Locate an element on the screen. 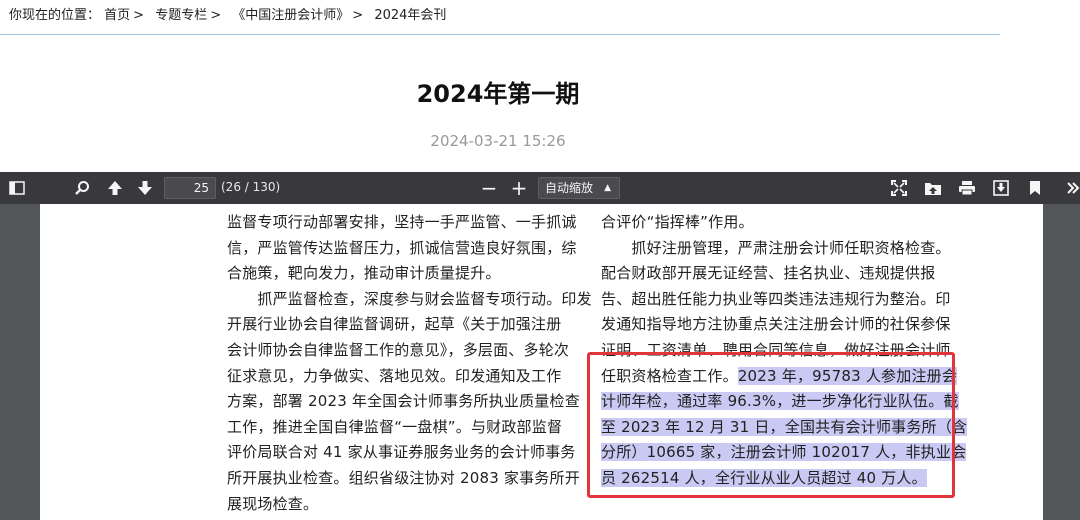 The image size is (1080, 520). zoom-out-icon: − is located at coordinates (489, 188).